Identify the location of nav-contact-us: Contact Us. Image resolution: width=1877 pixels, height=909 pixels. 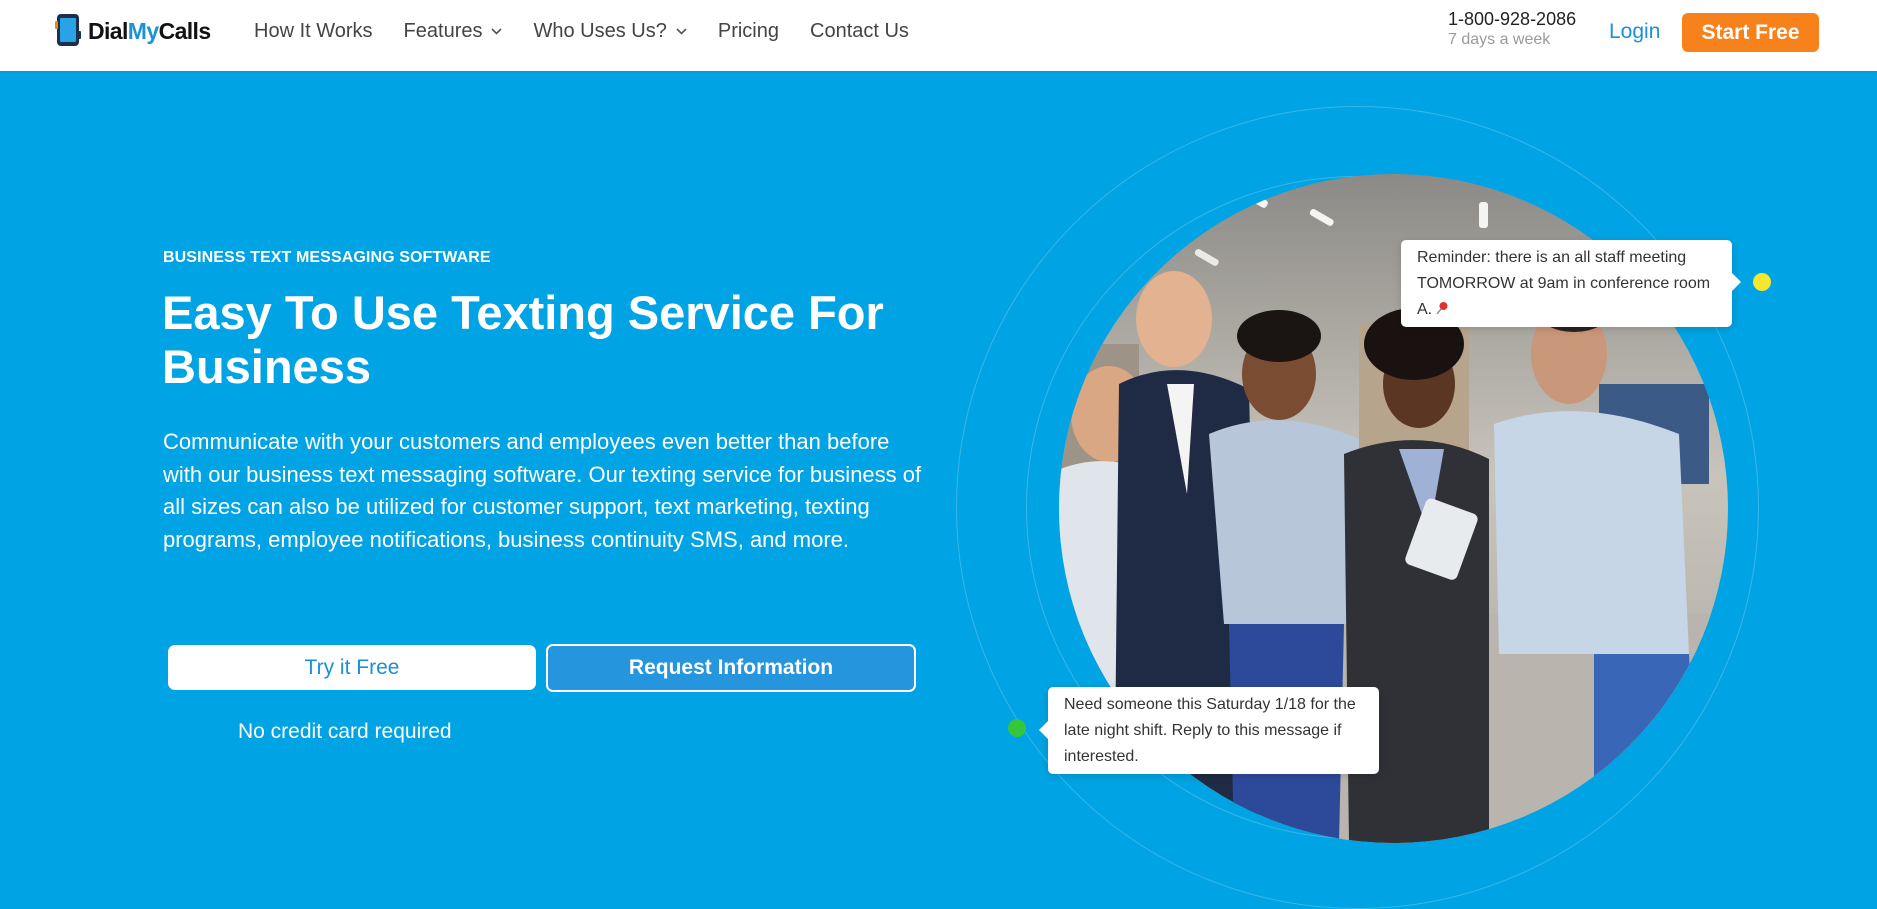
(859, 31).